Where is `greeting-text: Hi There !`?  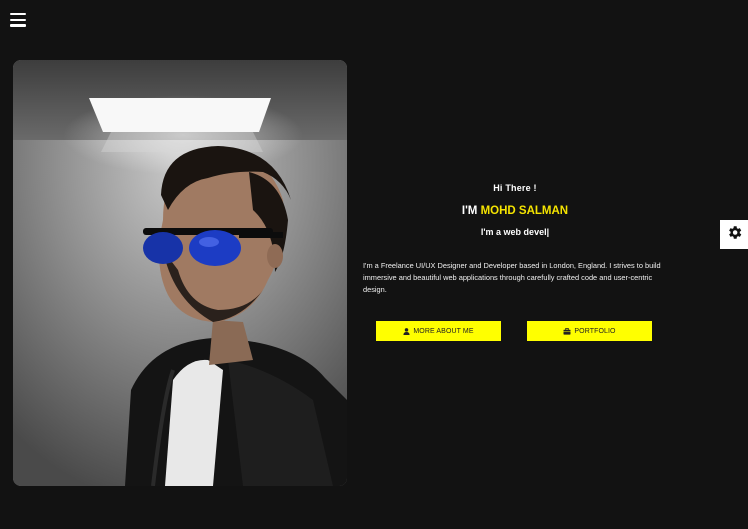 greeting-text: Hi There ! is located at coordinates (515, 188).